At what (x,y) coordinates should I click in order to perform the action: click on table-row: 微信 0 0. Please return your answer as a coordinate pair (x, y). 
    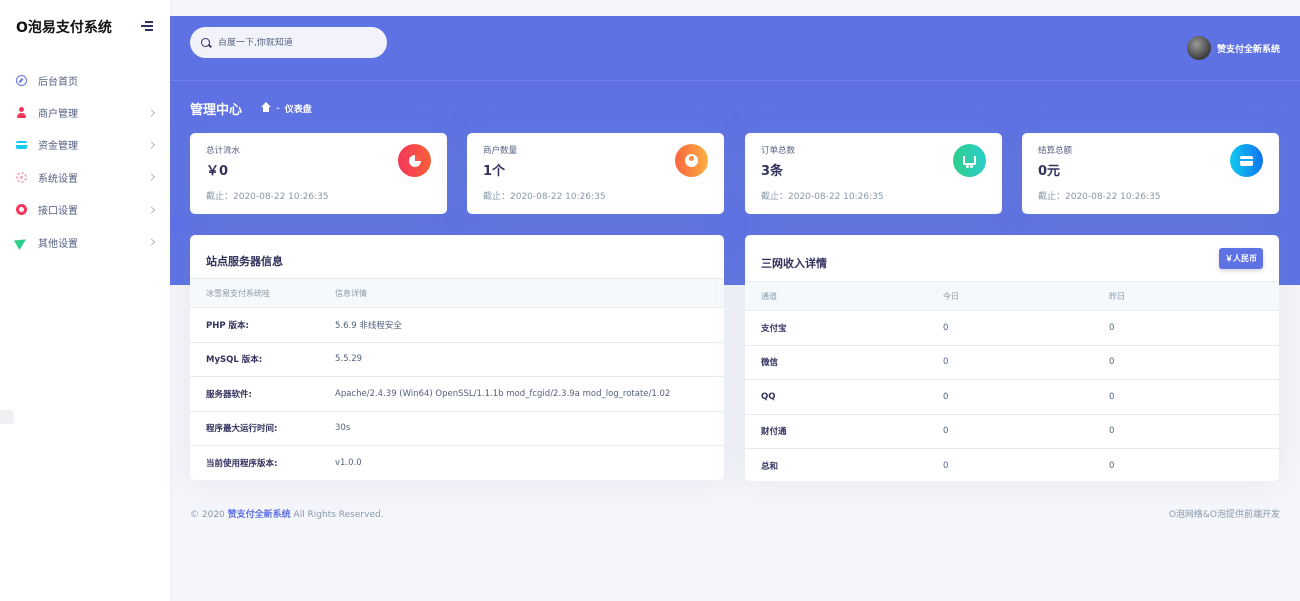
    Looking at the image, I should click on (1012, 362).